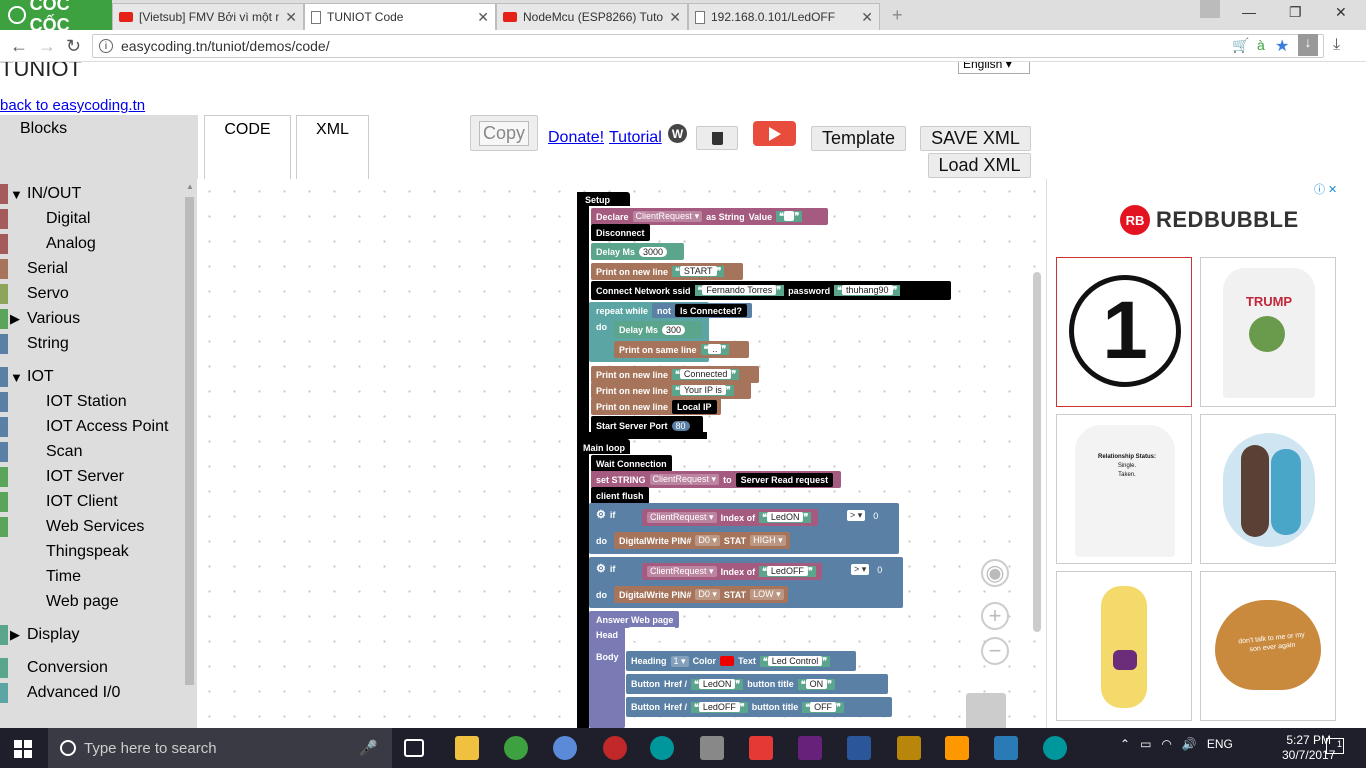  I want to click on tab-ledoff: 192.168.0.101/LedOFF ✕, so click(784, 16).